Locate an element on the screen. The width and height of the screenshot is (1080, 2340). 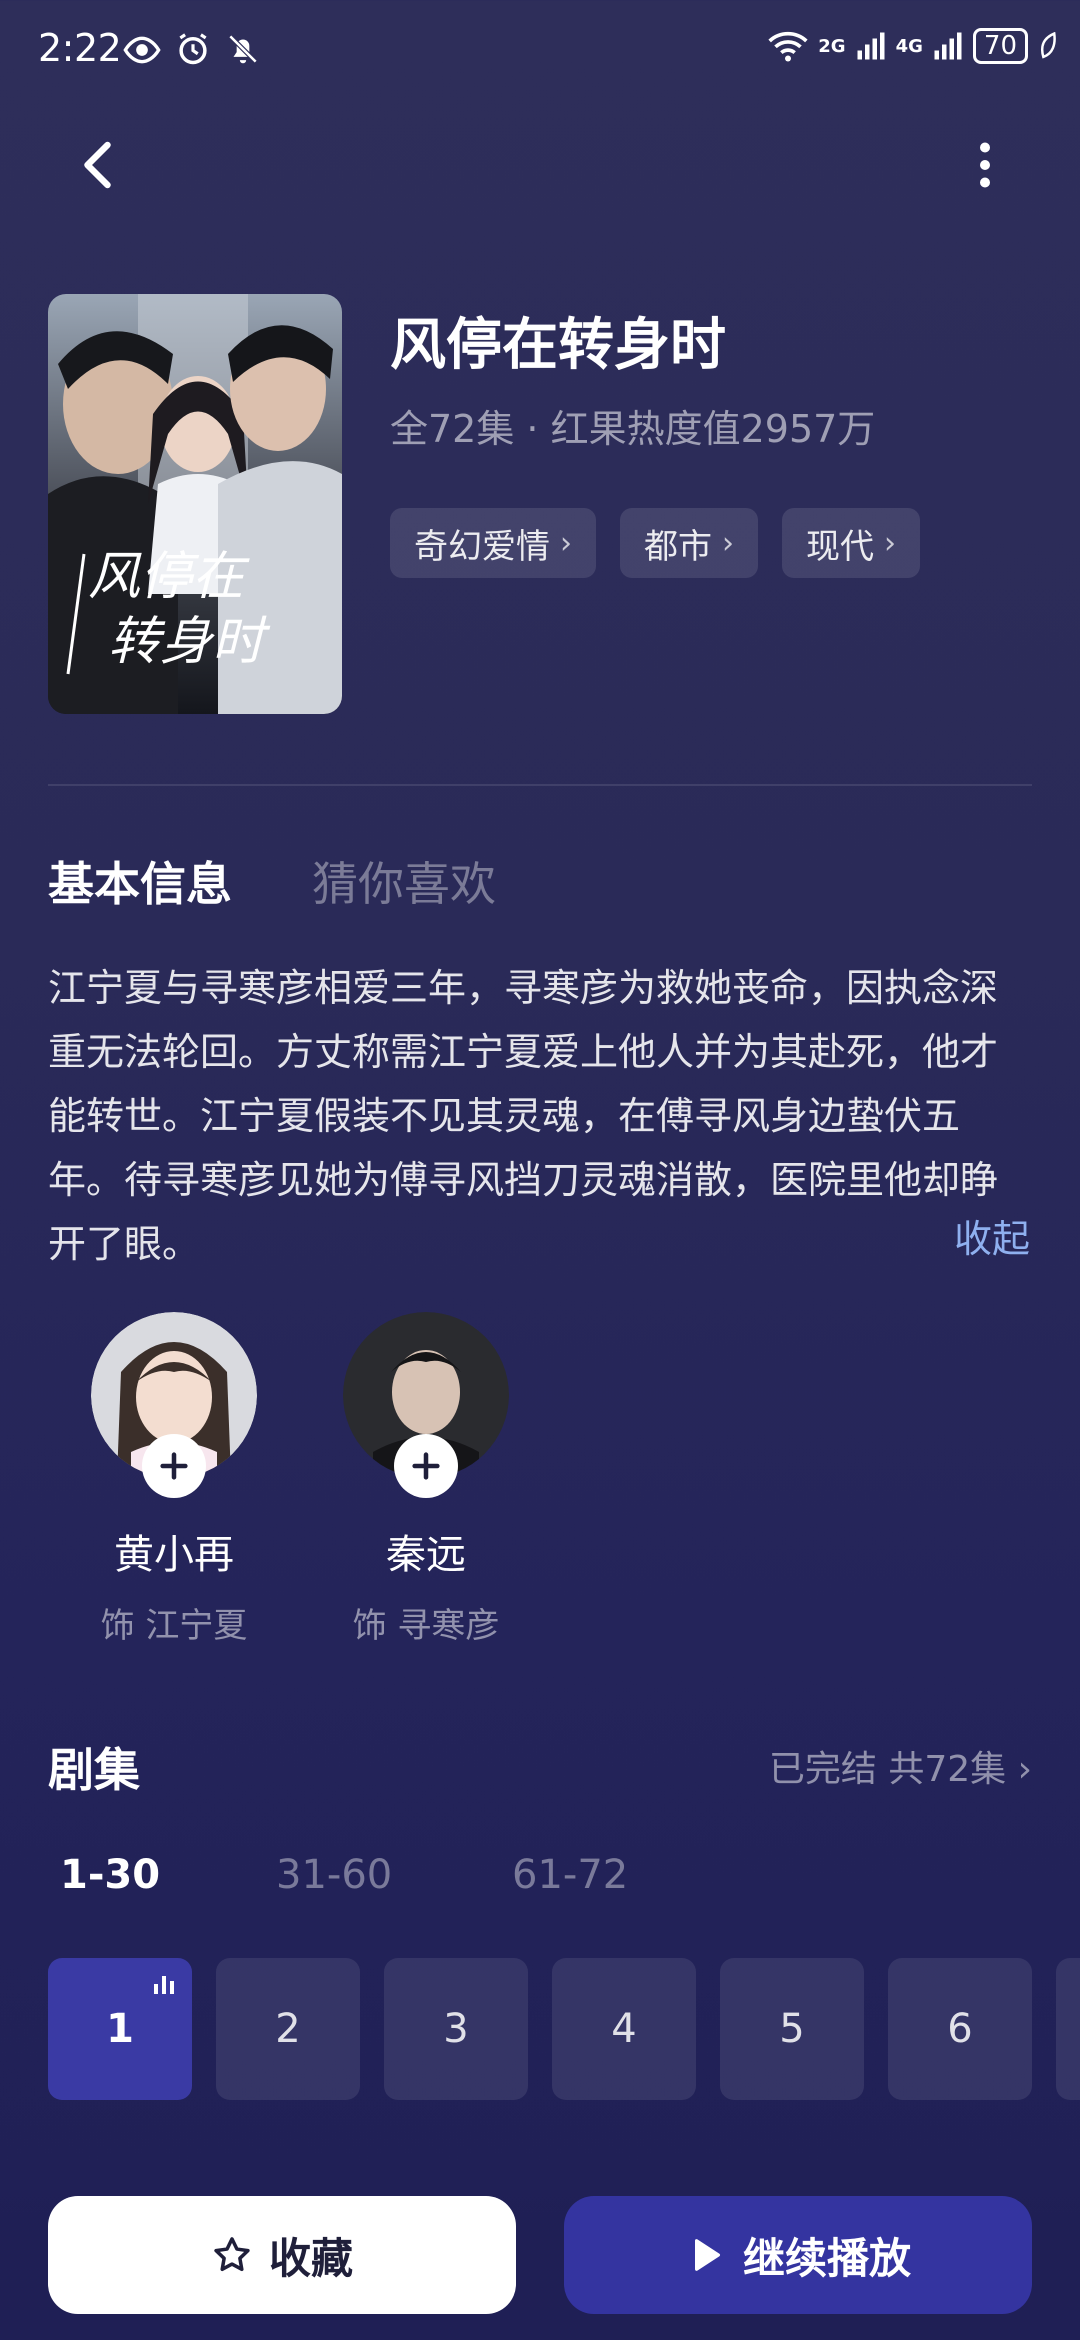
cast-item: 黄小再 饰 江宁夏 is located at coordinates (174, 1479).